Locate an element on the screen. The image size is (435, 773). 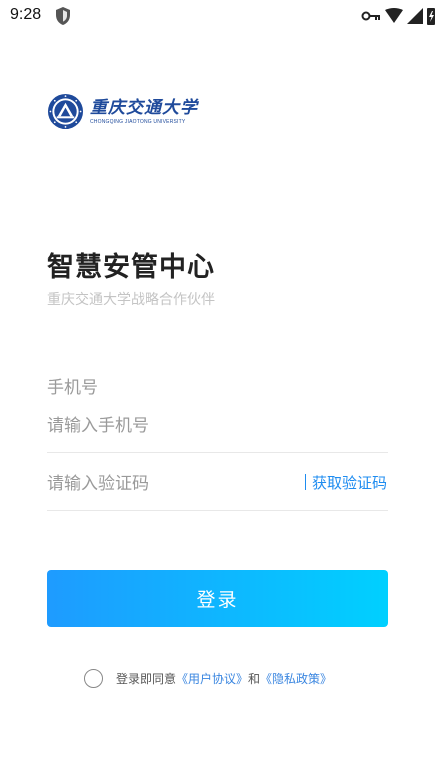
status-icons is located at coordinates (398, 16).